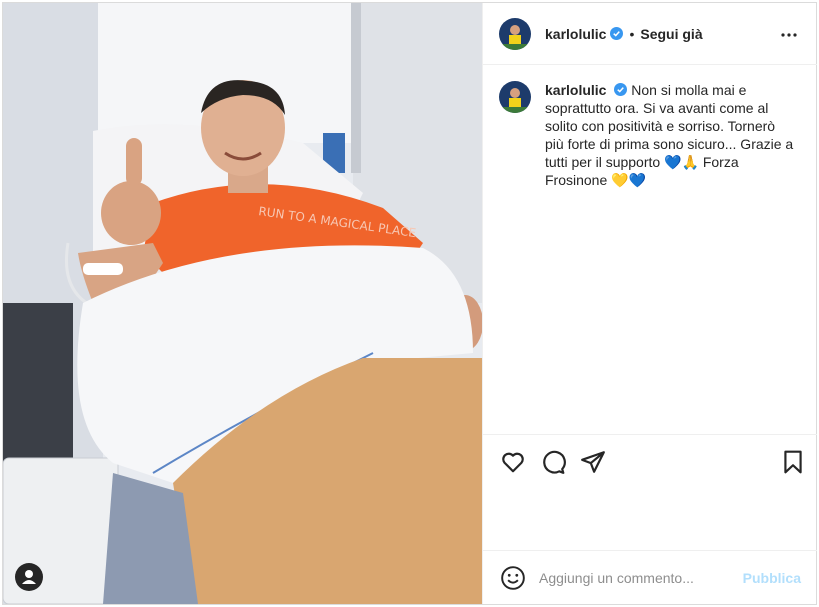 The image size is (819, 607). What do you see at coordinates (772, 578) in the screenshot?
I see `publish-button: Pubblica` at bounding box center [772, 578].